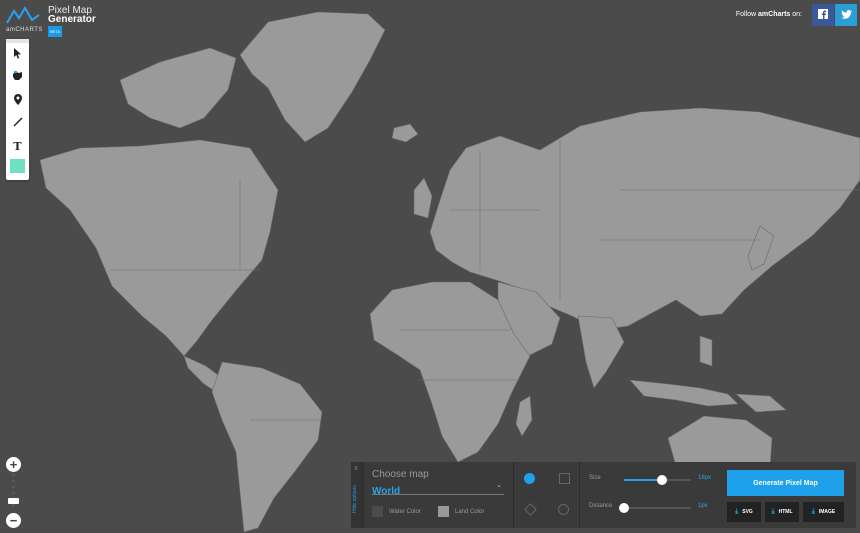 This screenshot has height=533, width=860. I want to click on size-slider, so click(657, 480).